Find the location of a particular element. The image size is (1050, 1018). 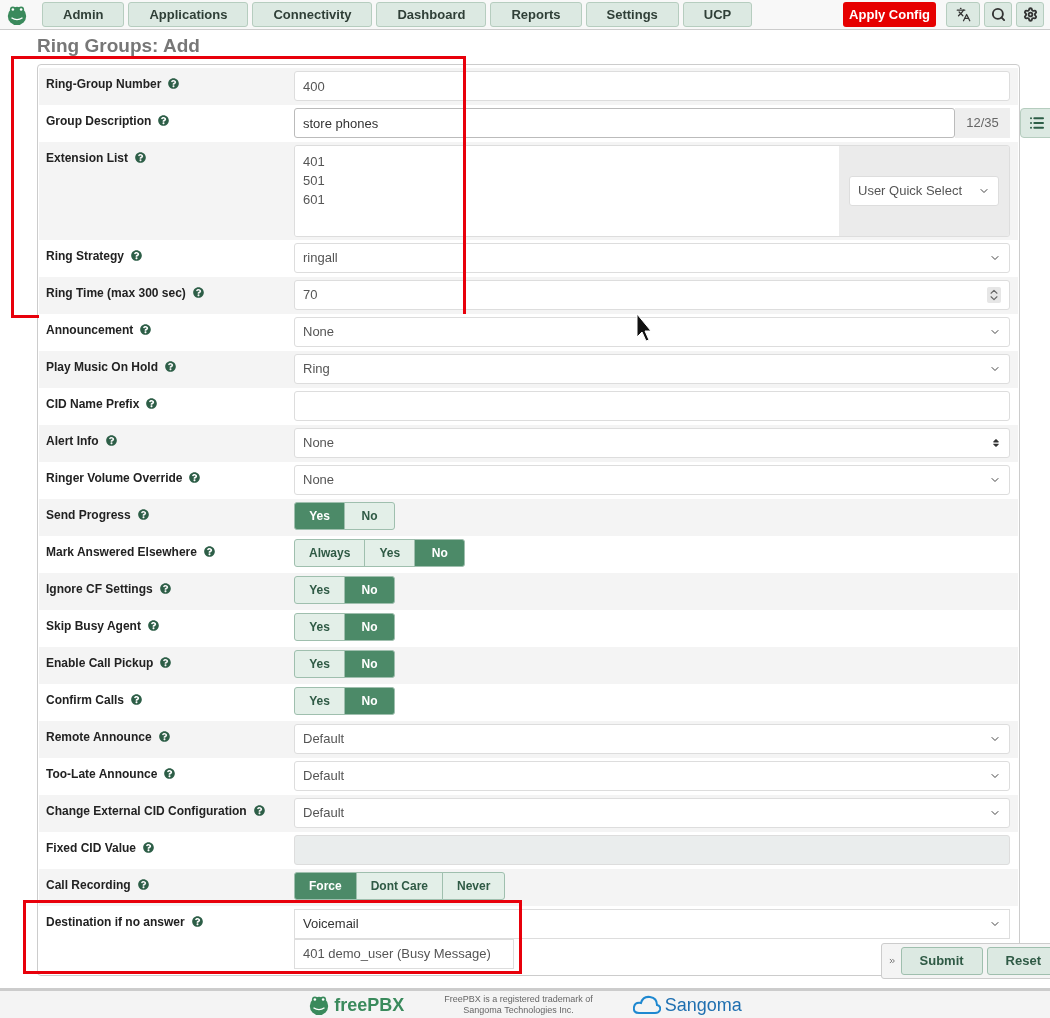

list-icon is located at coordinates (1037, 123).